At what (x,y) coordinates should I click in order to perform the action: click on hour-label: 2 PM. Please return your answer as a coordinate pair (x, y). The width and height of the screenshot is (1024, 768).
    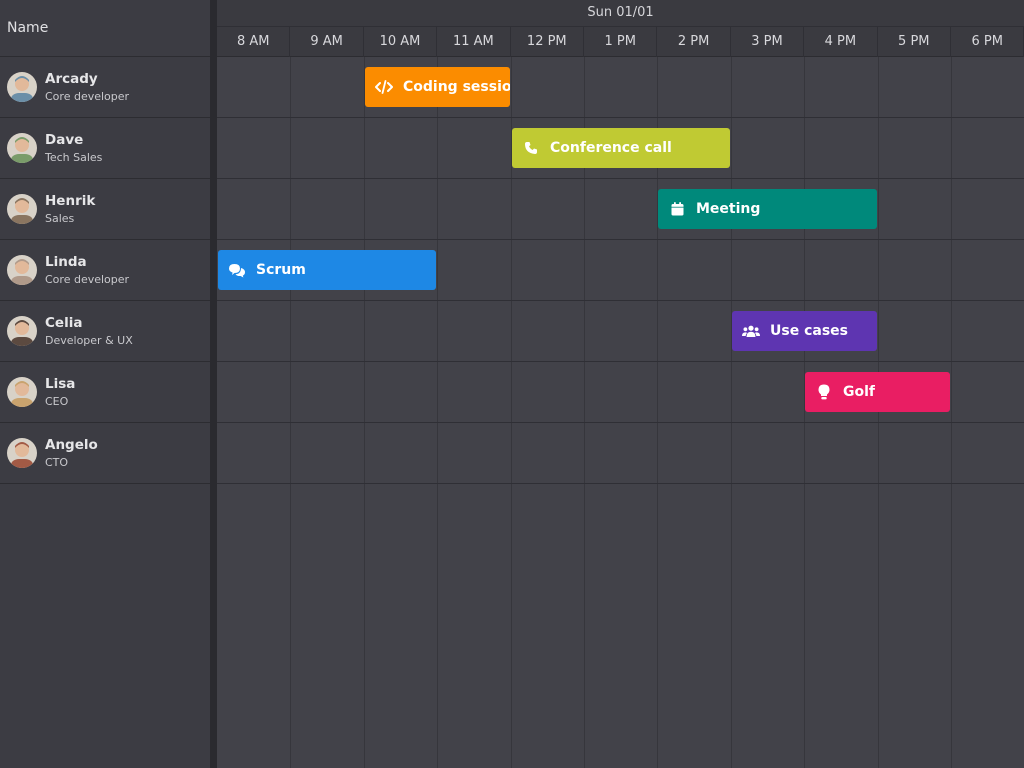
    Looking at the image, I should click on (694, 42).